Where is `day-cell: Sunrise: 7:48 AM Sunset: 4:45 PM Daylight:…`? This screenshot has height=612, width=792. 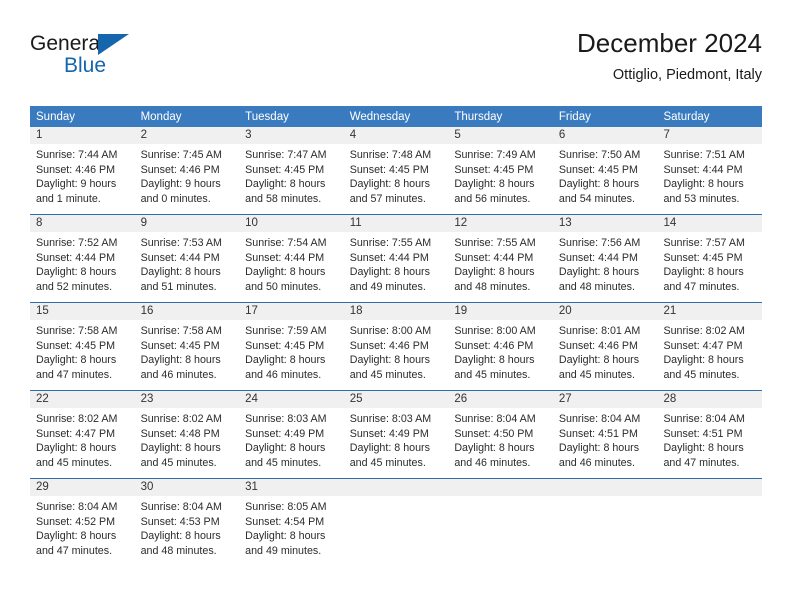
day-cell: Sunrise: 7:48 AM Sunset: 4:45 PM Daylight:… is located at coordinates (396, 179).